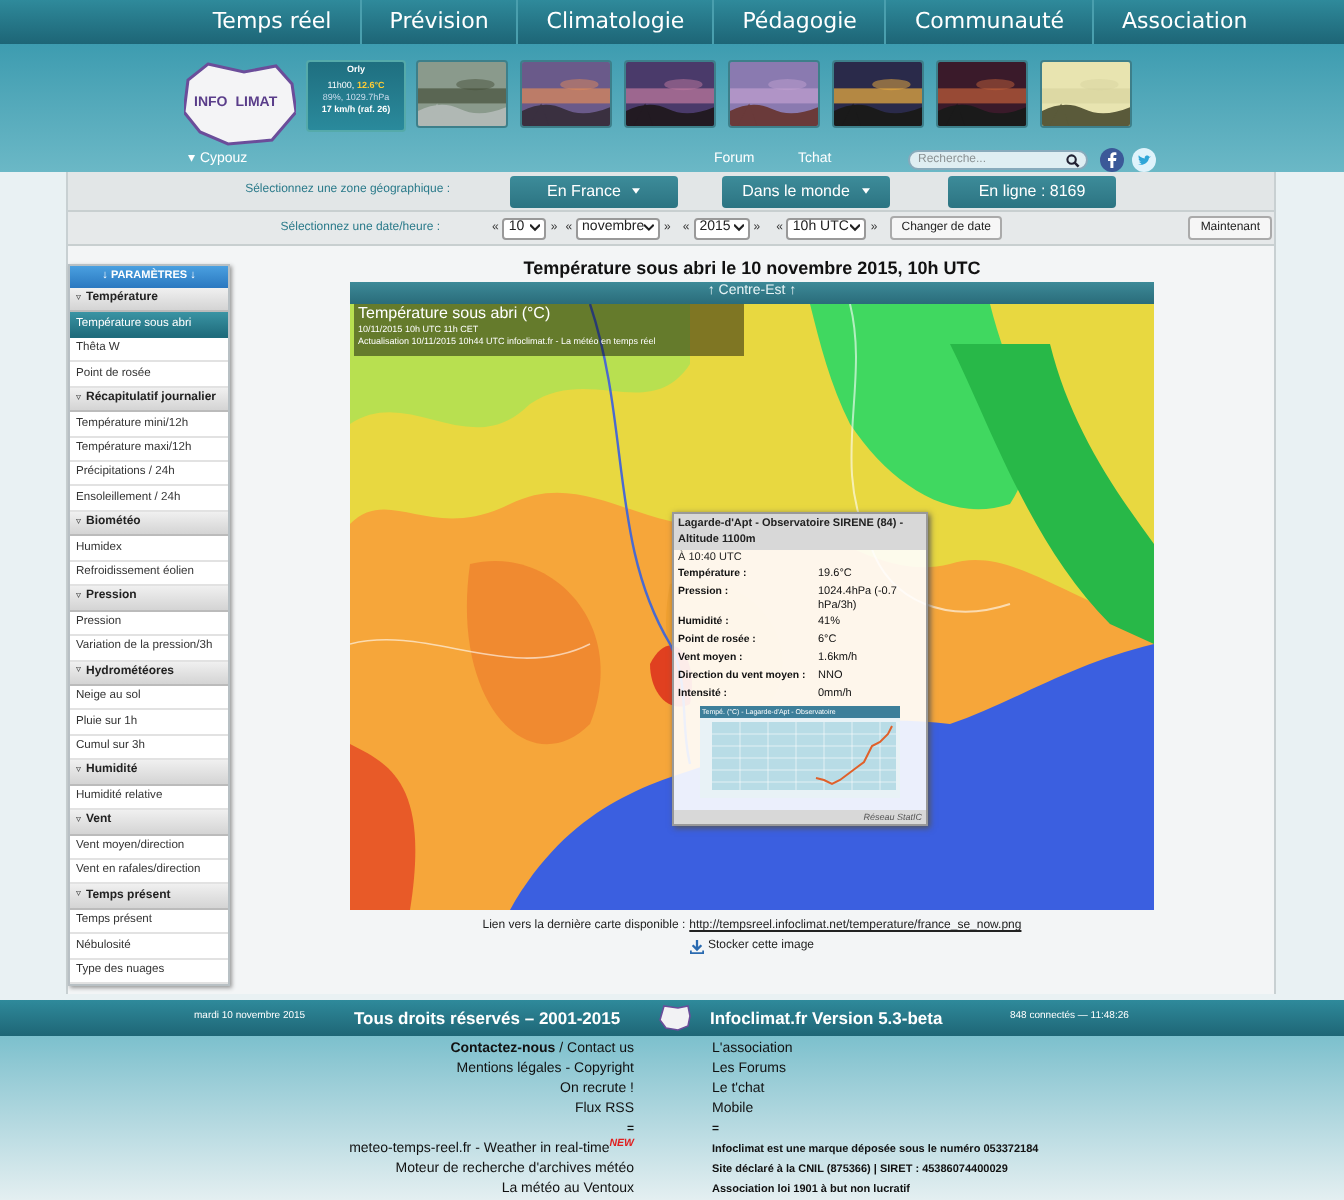 The image size is (1344, 1200). Describe the element at coordinates (488, 1018) in the screenshot. I see `copyright-text: Tous droits réservés – 2001-2015` at that location.